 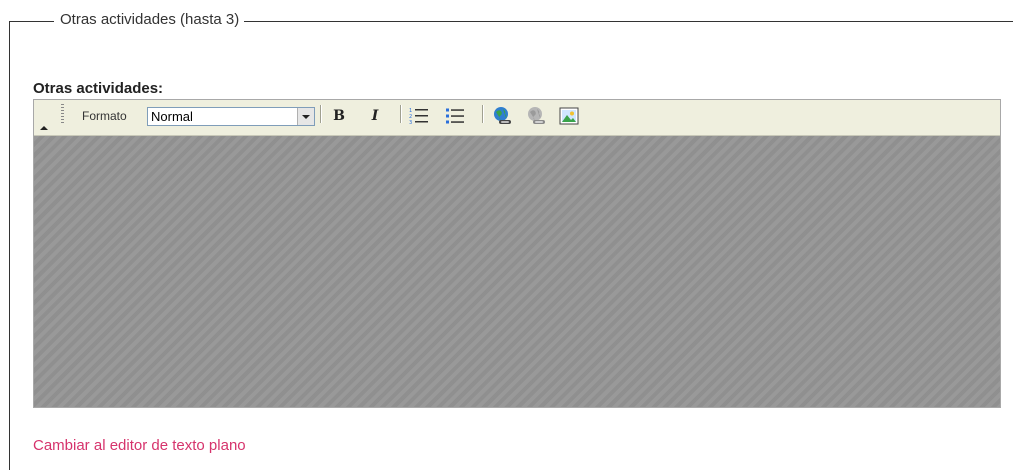 What do you see at coordinates (44, 128) in the screenshot?
I see `collapse-toolbar-icon` at bounding box center [44, 128].